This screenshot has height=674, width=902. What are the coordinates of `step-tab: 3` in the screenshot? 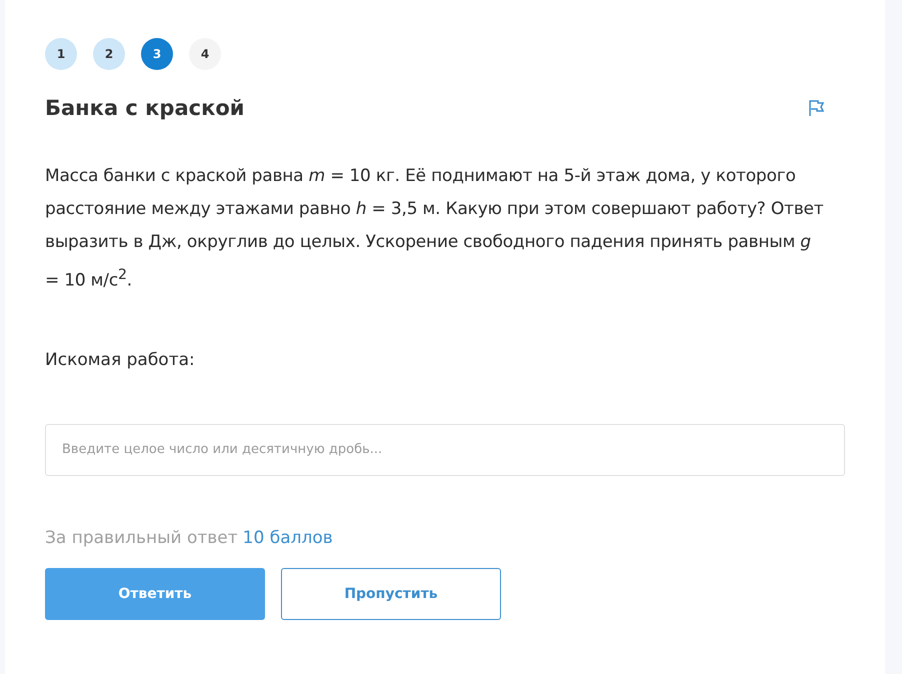 It's located at (157, 54).